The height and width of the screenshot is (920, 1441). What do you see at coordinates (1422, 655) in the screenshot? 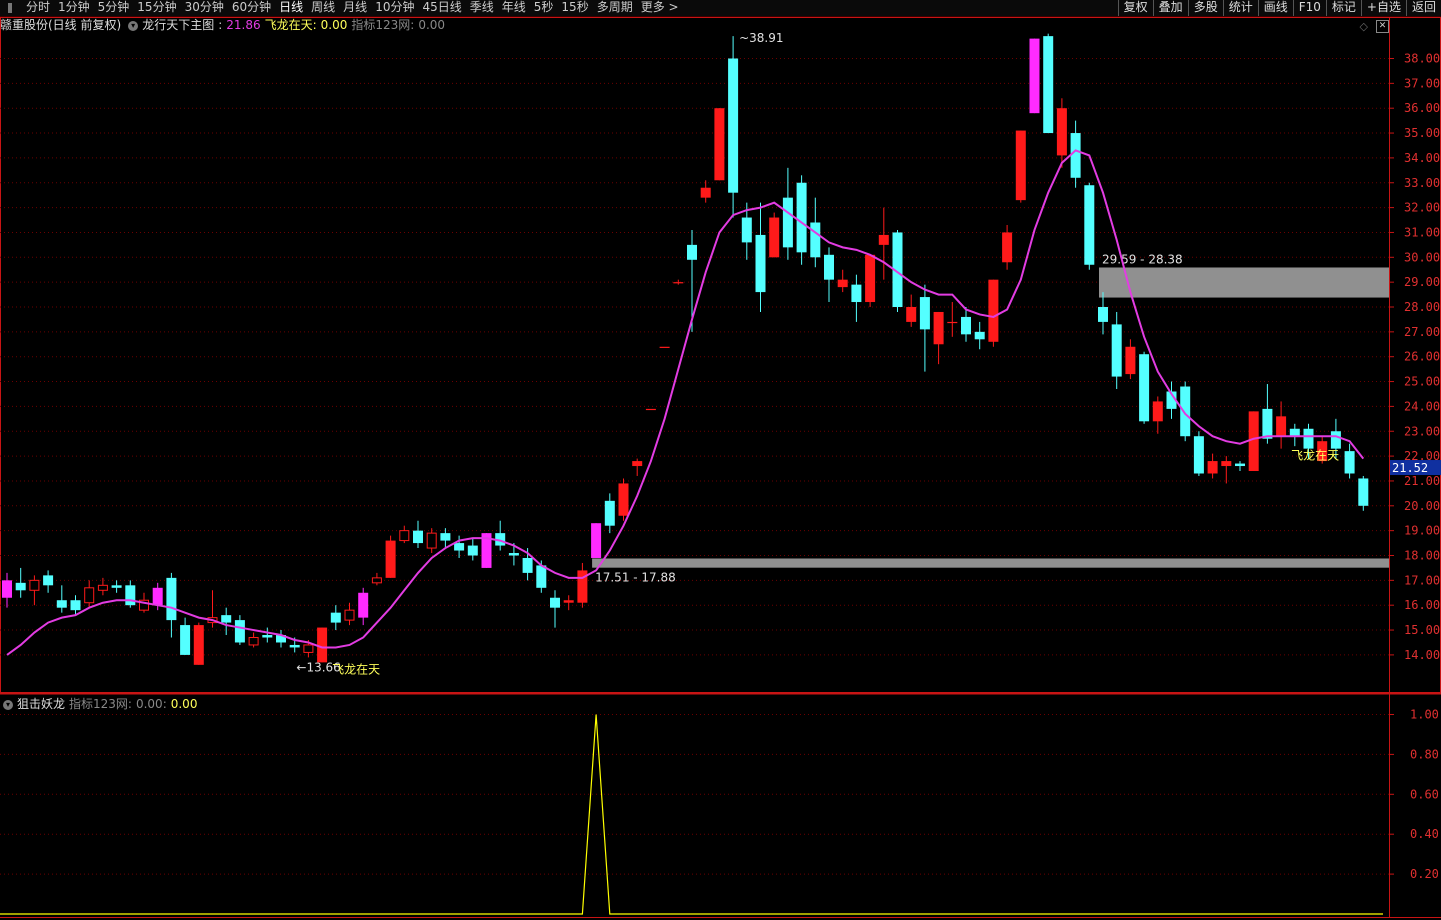
I see `y-tick-label: 14.00` at bounding box center [1422, 655].